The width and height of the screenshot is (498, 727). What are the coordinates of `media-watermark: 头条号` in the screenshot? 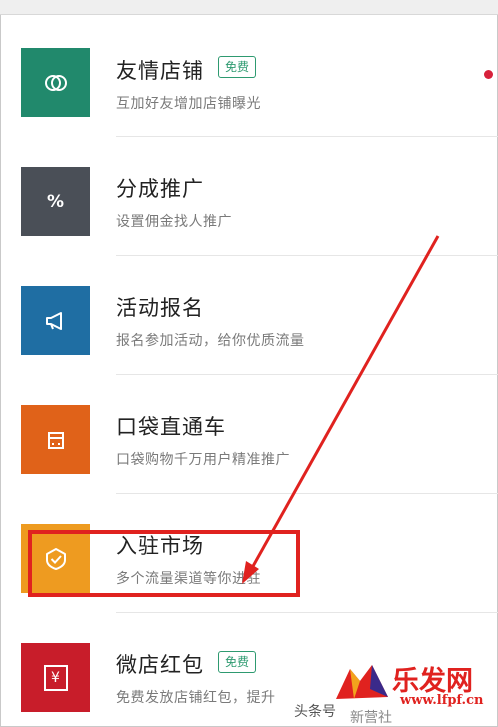 It's located at (315, 712).